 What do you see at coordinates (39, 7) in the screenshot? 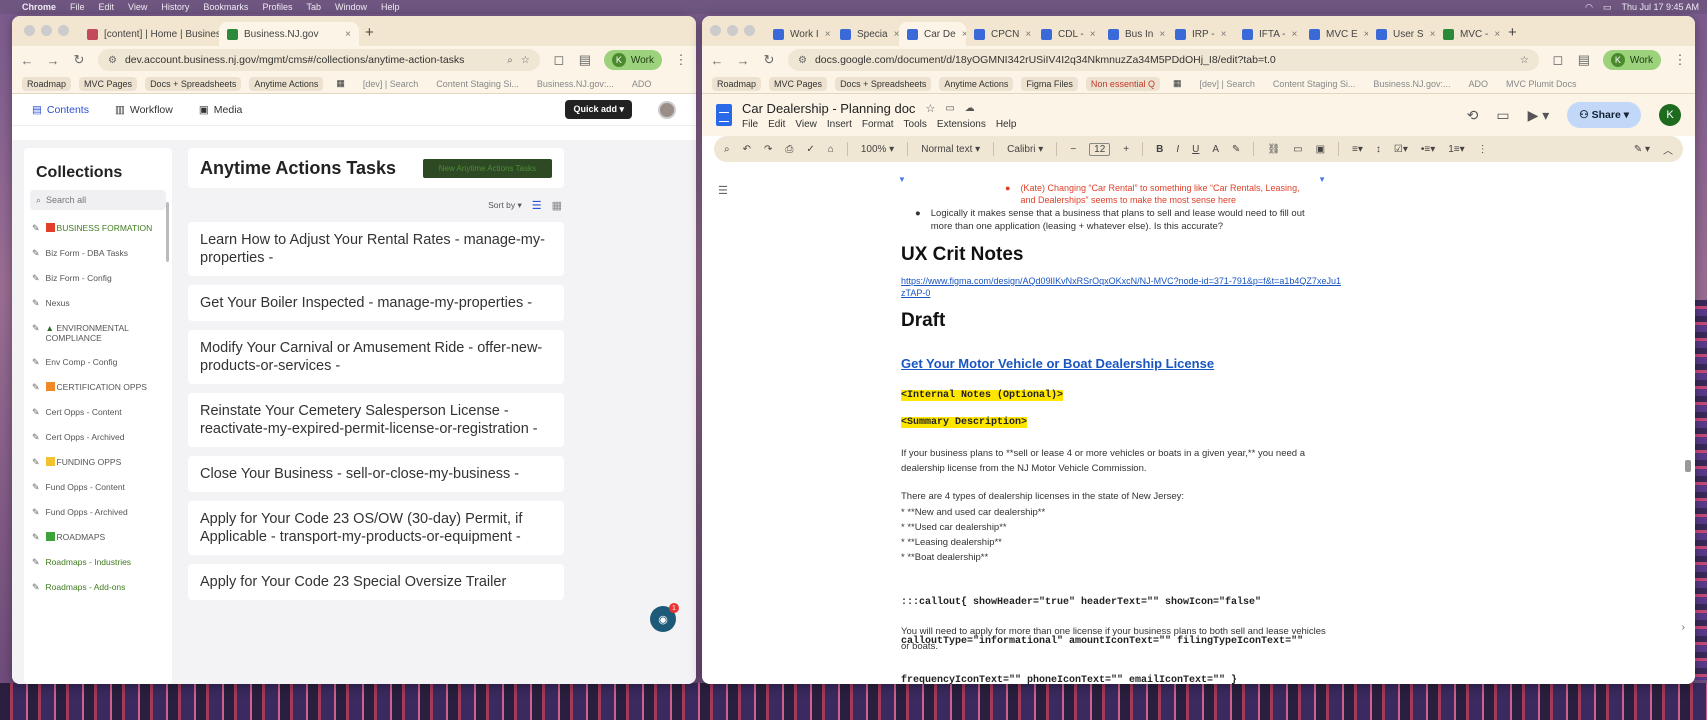
I see `app-name: Chrome` at bounding box center [39, 7].